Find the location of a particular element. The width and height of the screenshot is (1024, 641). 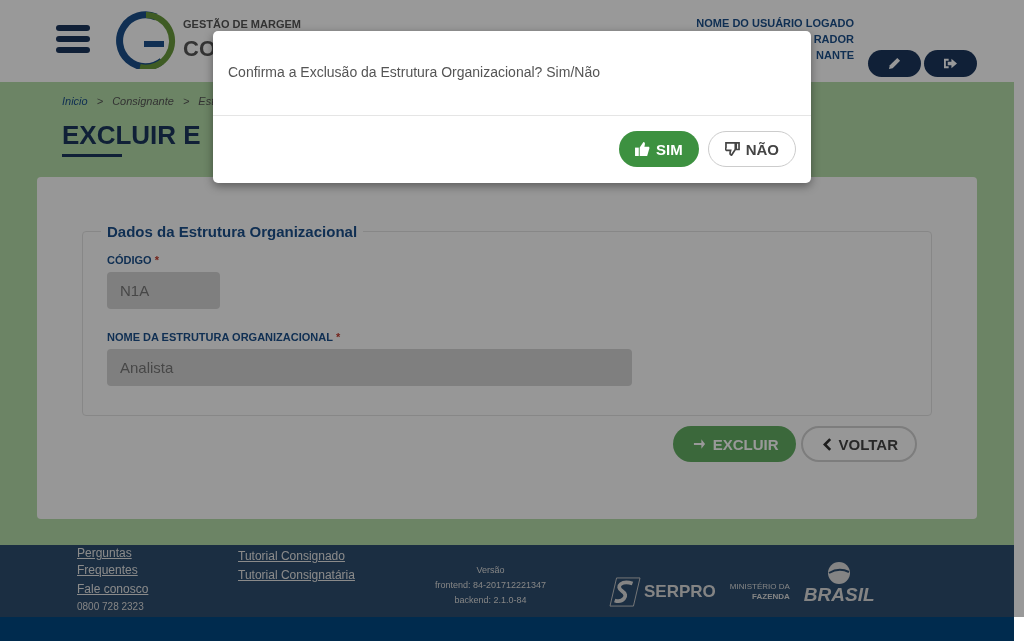

version-text: Versão is located at coordinates (490, 570).